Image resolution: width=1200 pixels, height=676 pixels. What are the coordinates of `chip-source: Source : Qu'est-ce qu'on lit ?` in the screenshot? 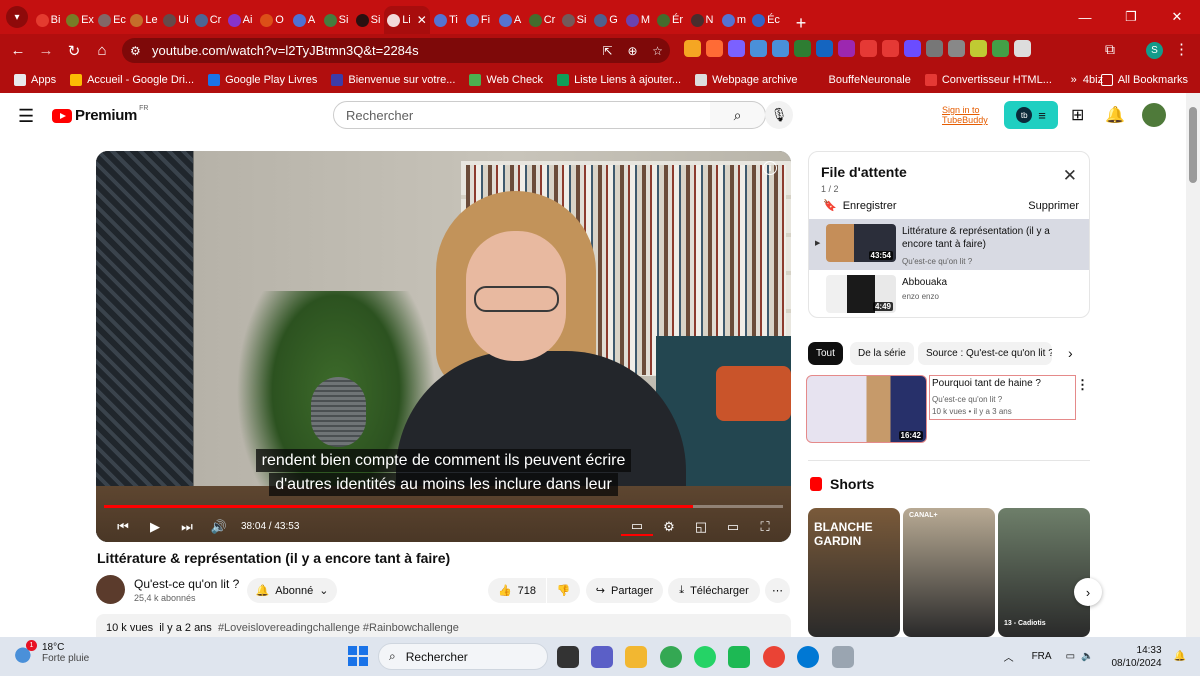 It's located at (985, 353).